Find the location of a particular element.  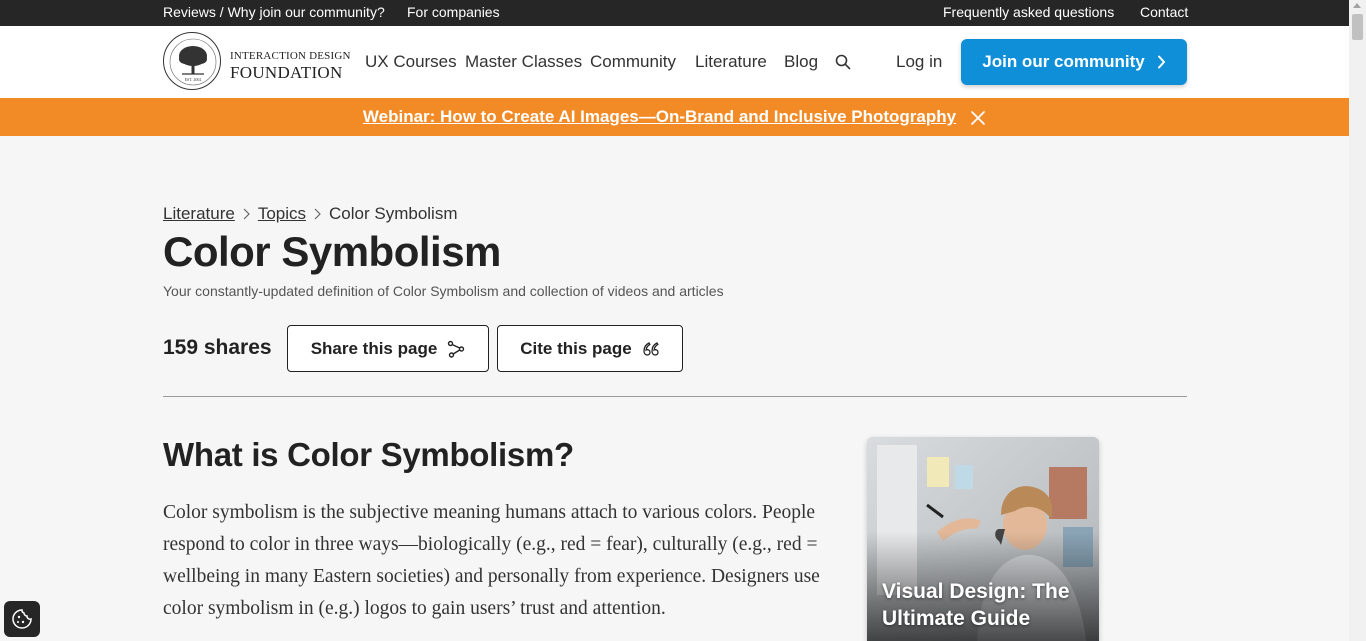

cookie-settings-button is located at coordinates (22, 619).